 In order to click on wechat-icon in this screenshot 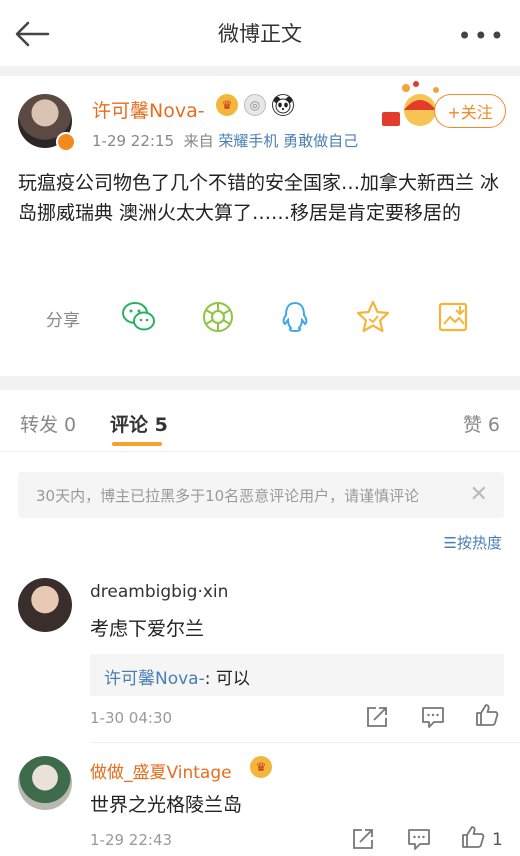, I will do `click(139, 317)`.